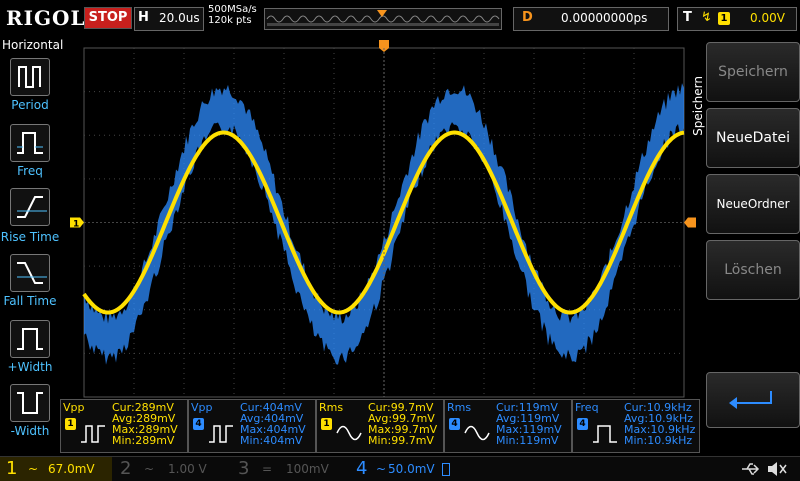  Describe the element at coordinates (232, 9) in the screenshot. I see `sample-rate: 500MSa/s` at that location.